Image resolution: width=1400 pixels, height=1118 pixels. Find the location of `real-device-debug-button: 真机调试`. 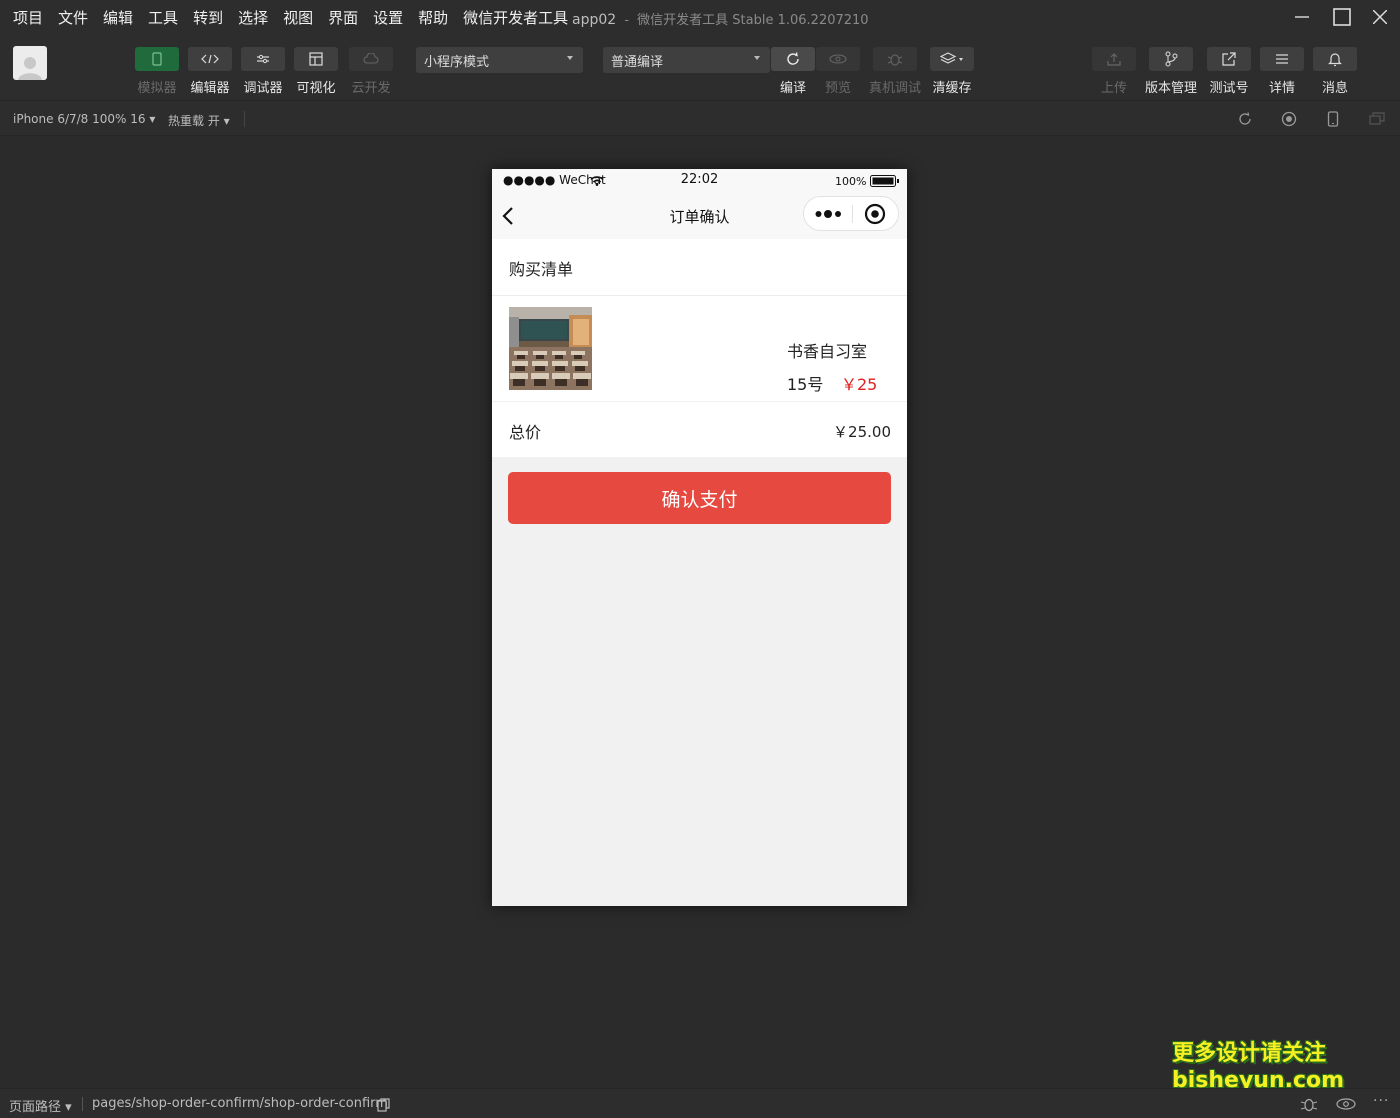

real-device-debug-button: 真机调试 is located at coordinates (895, 71).